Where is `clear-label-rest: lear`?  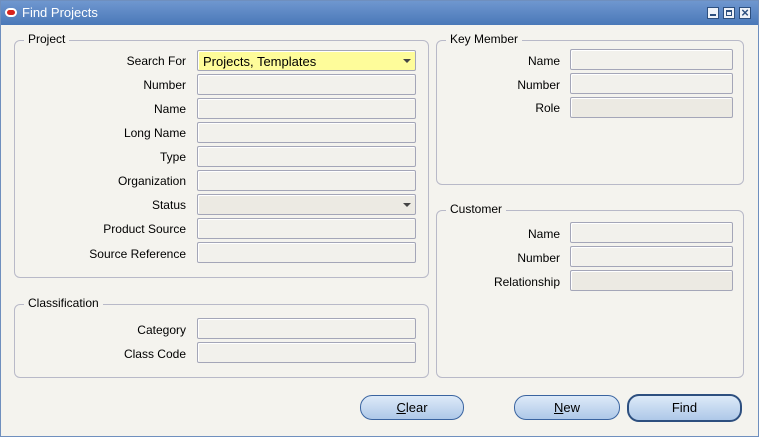 clear-label-rest: lear is located at coordinates (416, 407).